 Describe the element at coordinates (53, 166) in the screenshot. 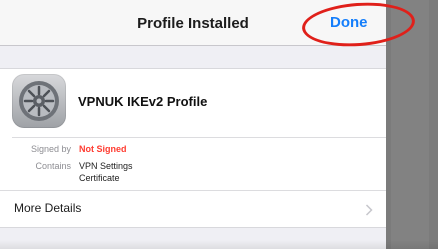

I see `contains-label: Contains` at that location.